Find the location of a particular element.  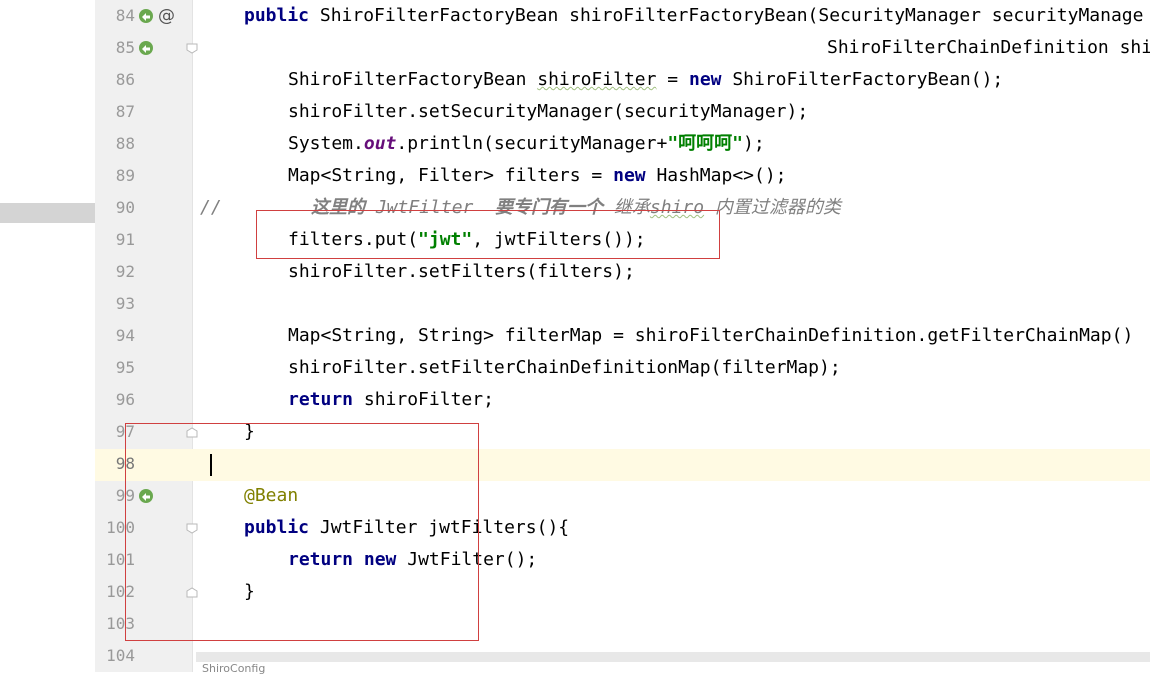

line-number: 84 is located at coordinates (125, 15).